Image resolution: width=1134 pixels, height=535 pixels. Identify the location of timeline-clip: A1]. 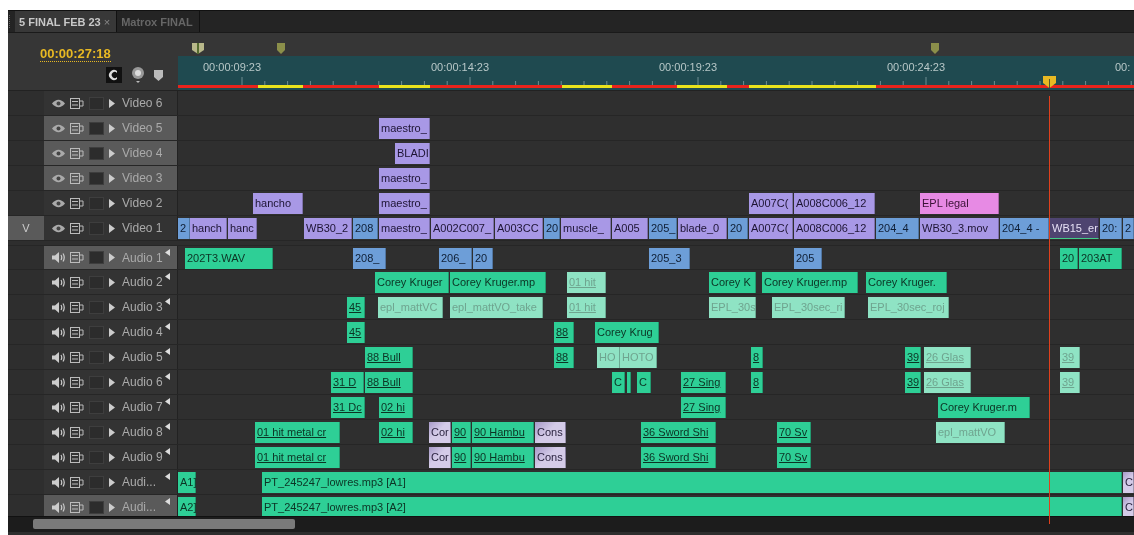
(187, 482).